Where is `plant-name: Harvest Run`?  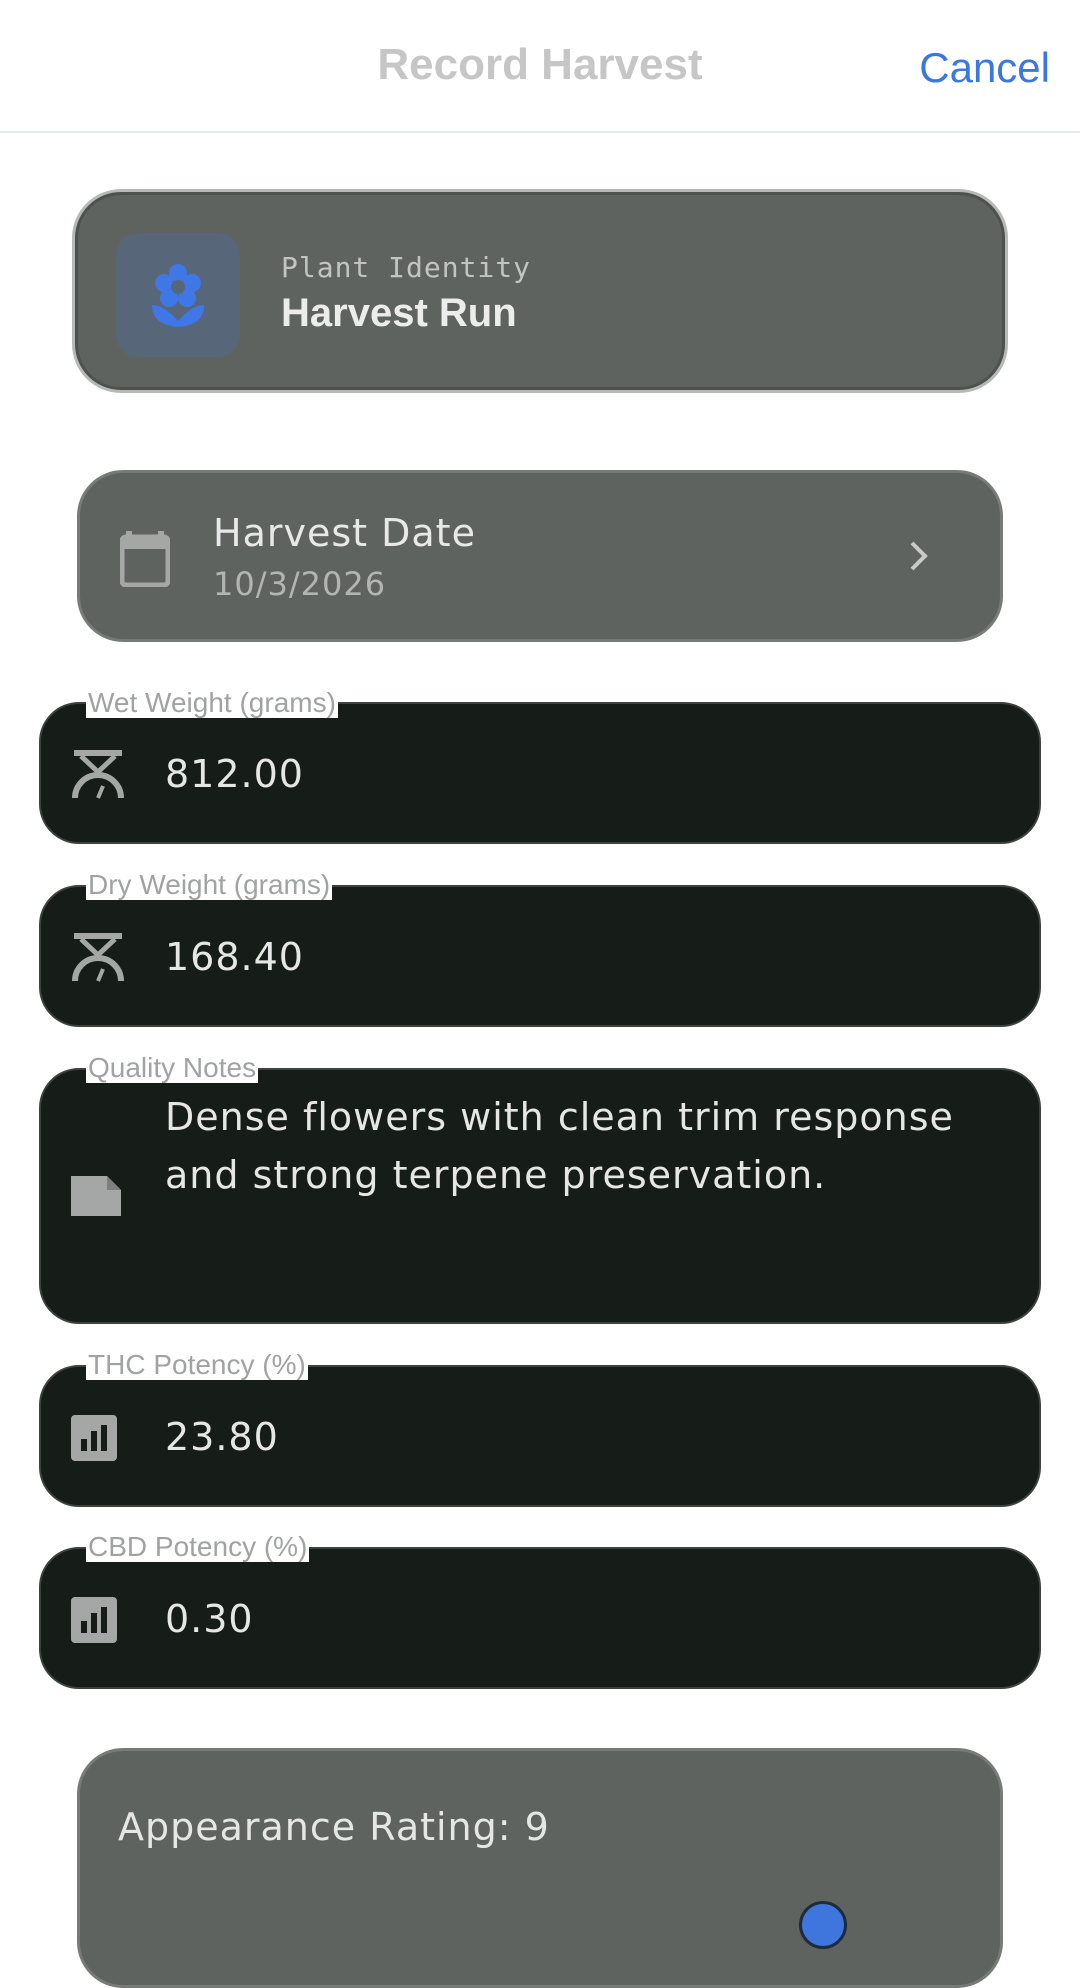 plant-name: Harvest Run is located at coordinates (399, 313).